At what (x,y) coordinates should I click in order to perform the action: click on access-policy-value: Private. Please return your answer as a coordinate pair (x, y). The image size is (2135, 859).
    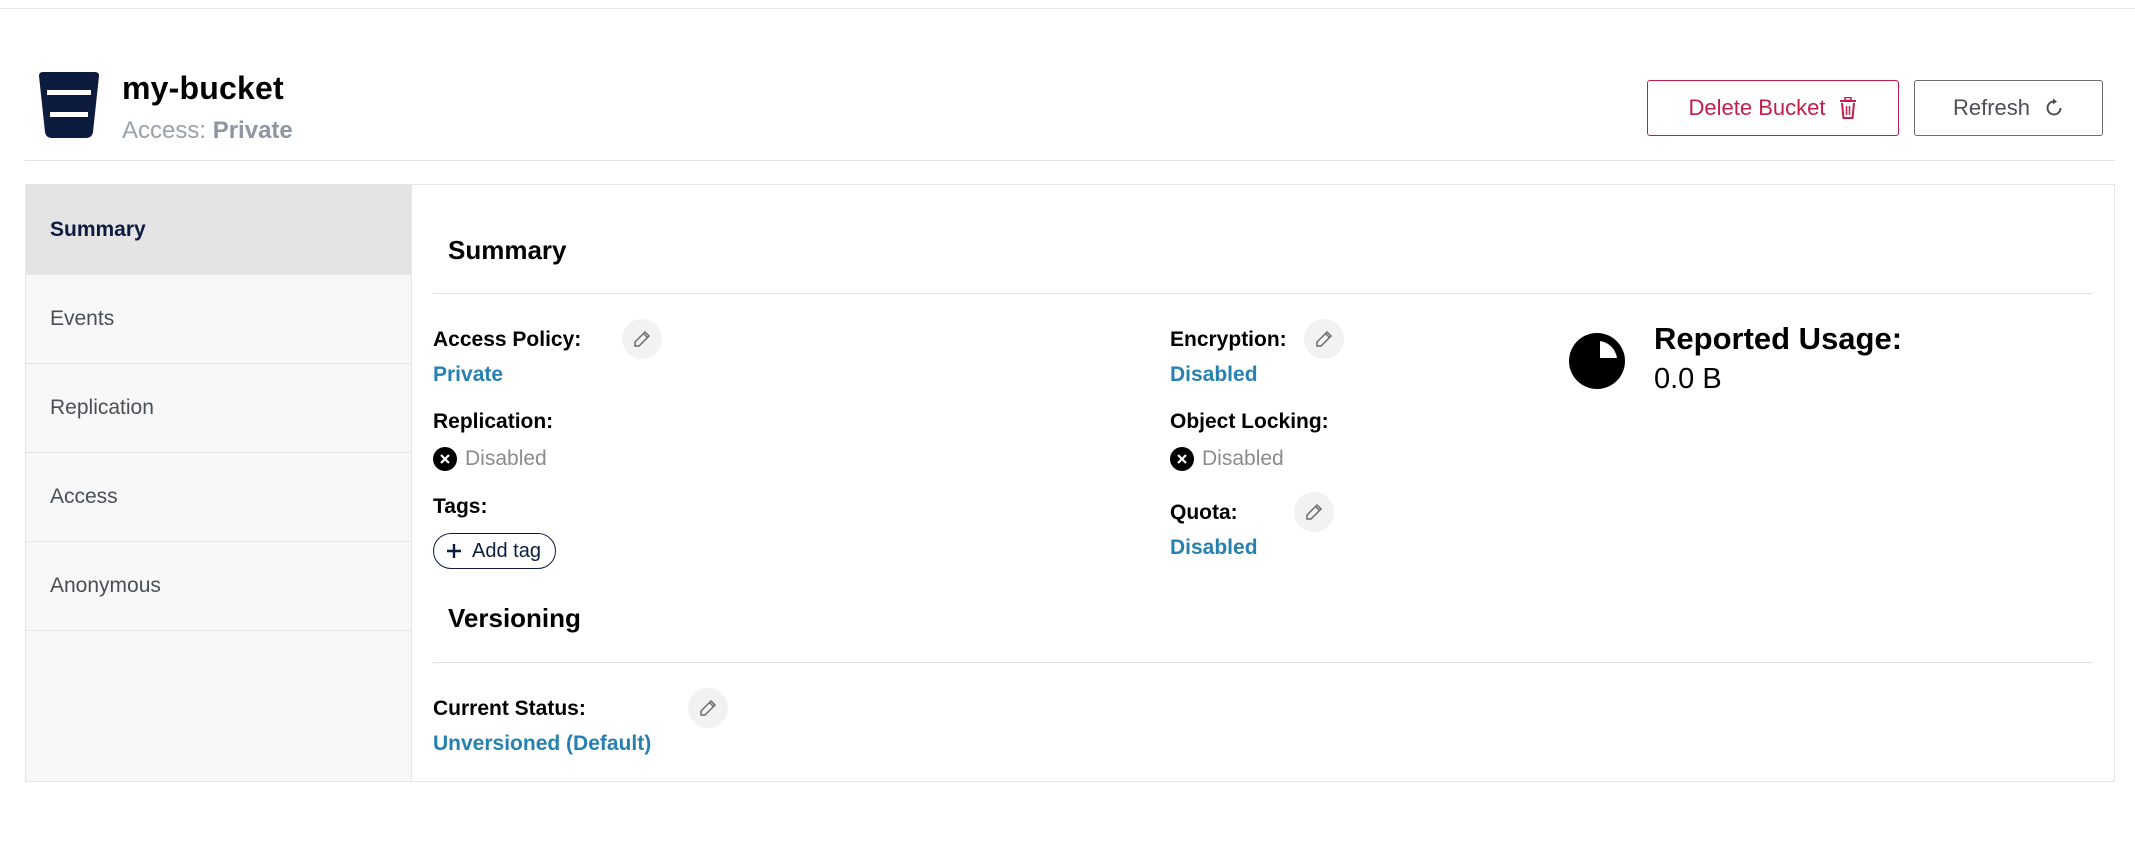
    Looking at the image, I should click on (468, 375).